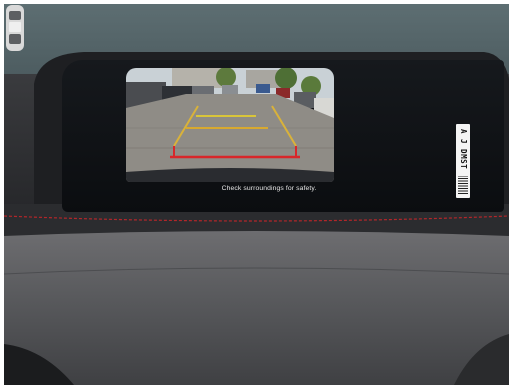  Describe the element at coordinates (15, 28) in the screenshot. I see `car-top-view-icon` at that location.